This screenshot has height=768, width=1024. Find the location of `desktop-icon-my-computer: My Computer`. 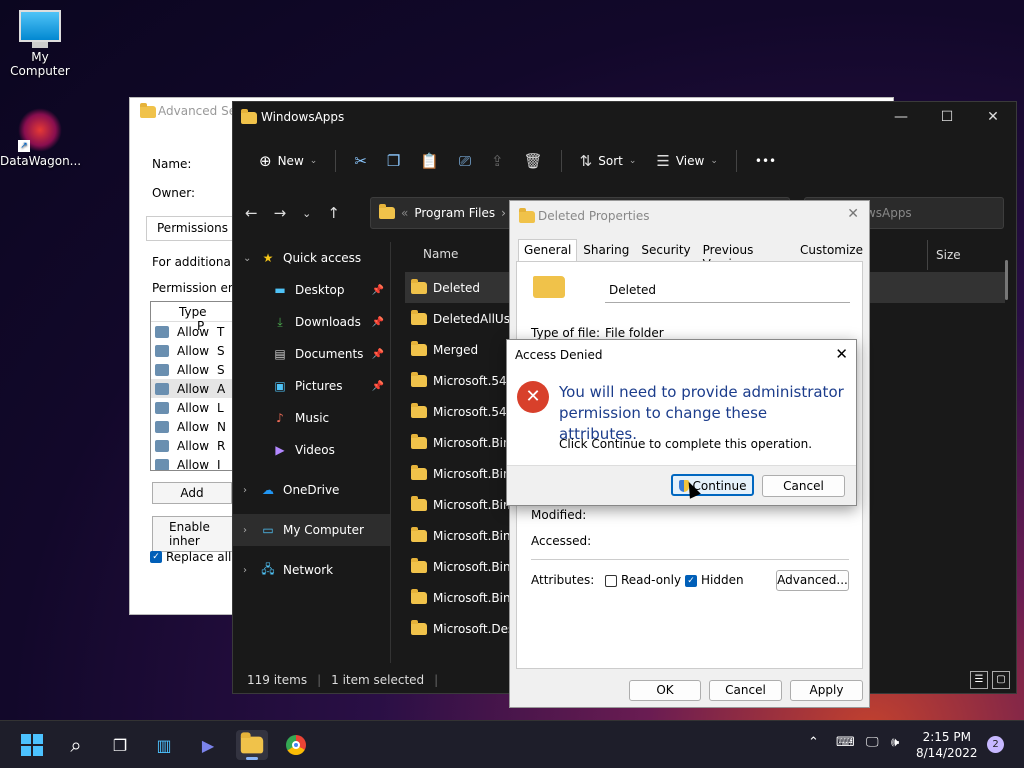

desktop-icon-my-computer: My Computer is located at coordinates (40, 44).